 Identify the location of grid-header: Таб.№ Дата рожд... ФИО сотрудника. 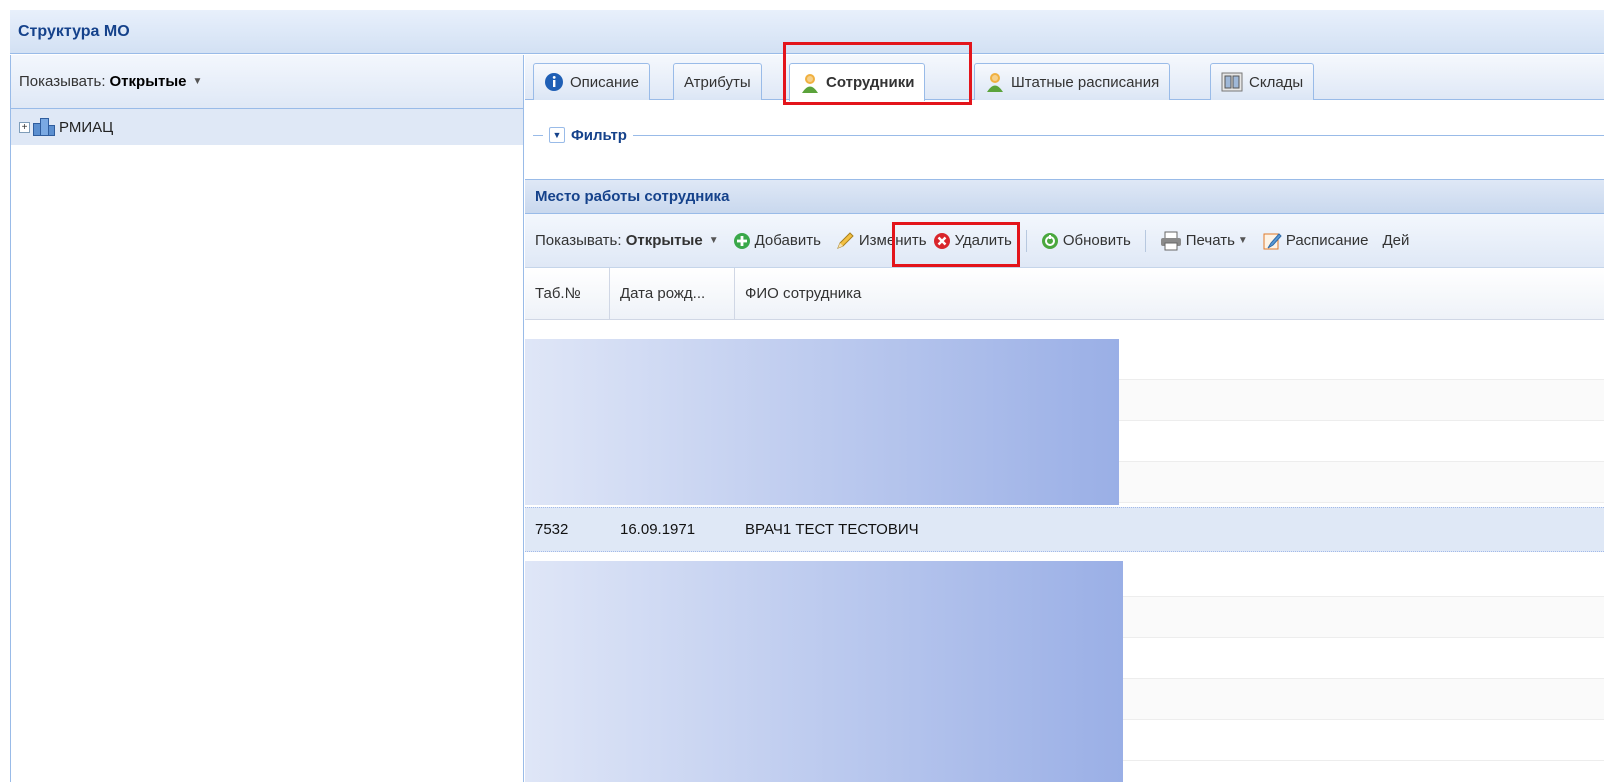
(1064, 294).